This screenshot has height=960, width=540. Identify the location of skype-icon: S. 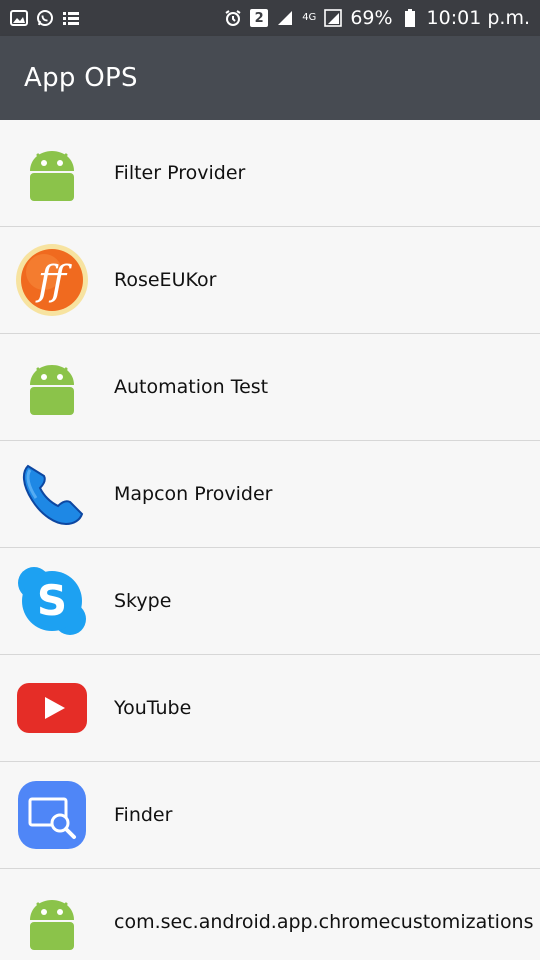
(52, 601).